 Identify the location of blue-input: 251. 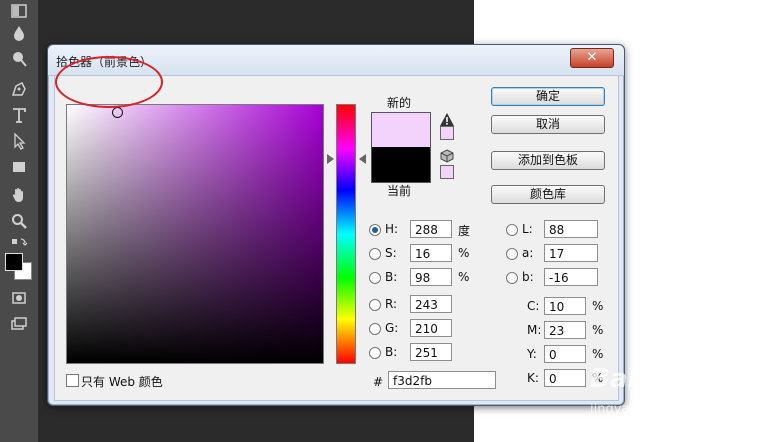
(431, 352).